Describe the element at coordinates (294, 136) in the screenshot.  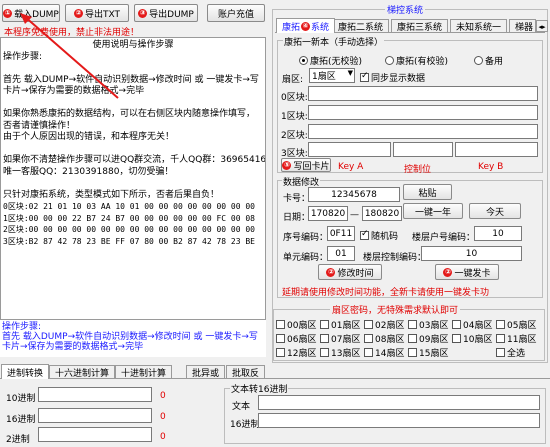
I see `block-2-label: 2区块:` at that location.